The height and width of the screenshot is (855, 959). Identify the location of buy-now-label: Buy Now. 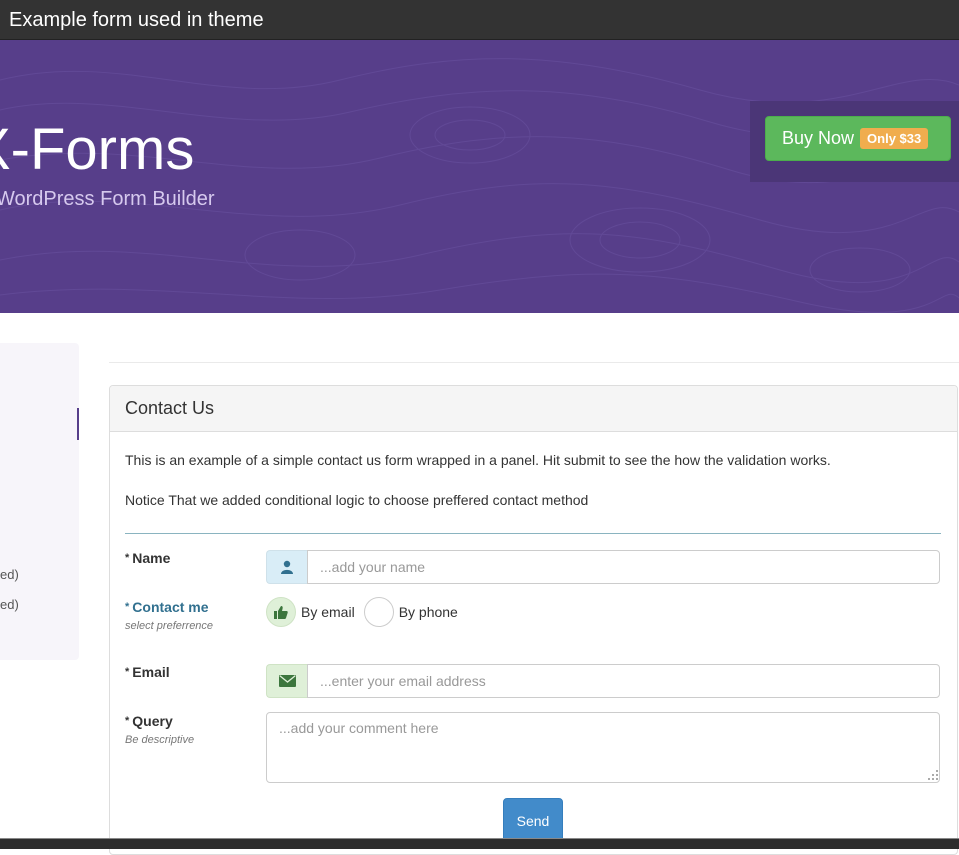
(818, 138).